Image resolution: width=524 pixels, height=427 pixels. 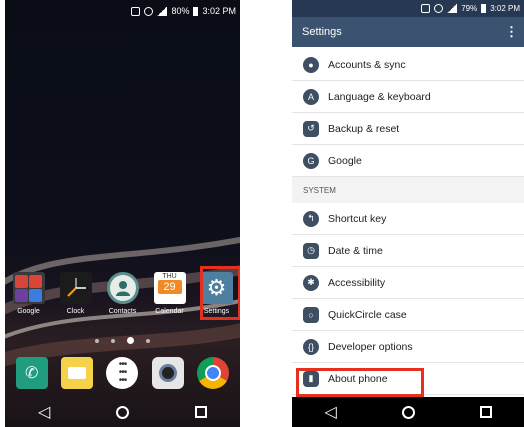 I want to click on app-calendar: THU 29 Calendar, so click(x=169, y=293).